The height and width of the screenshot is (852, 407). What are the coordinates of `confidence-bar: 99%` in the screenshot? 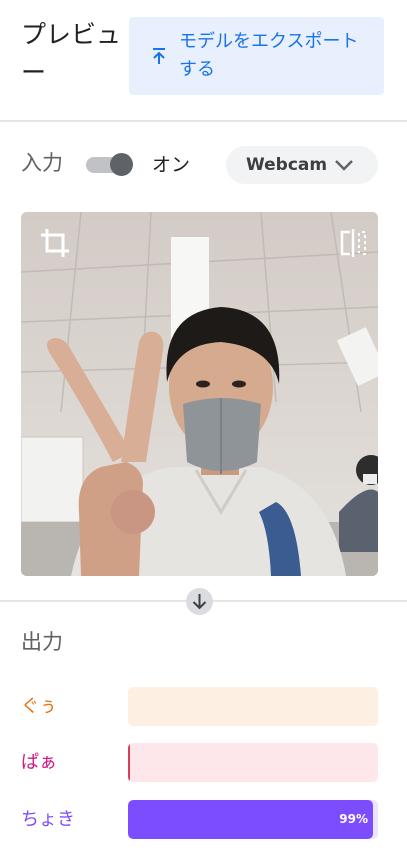 It's located at (253, 819).